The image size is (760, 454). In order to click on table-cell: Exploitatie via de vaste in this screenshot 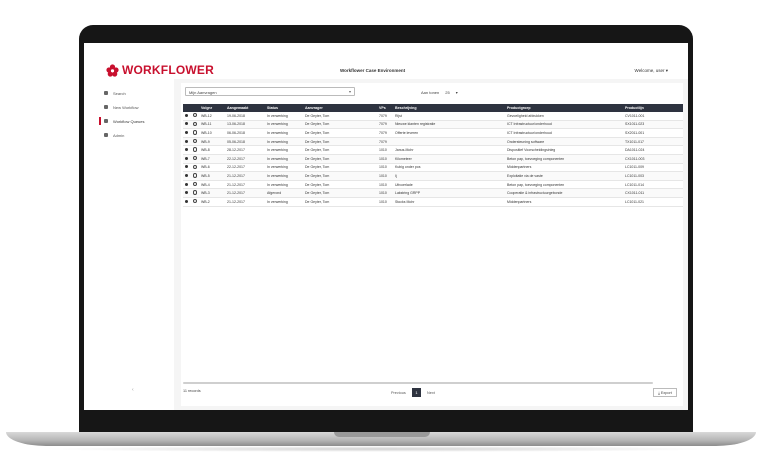, I will do `click(564, 176)`.